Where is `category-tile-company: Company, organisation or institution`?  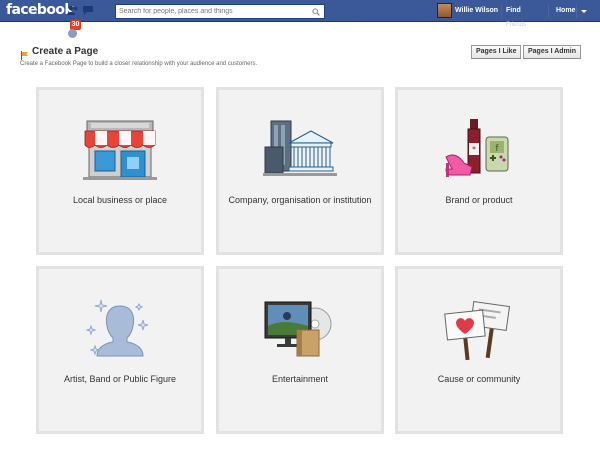
category-tile-company: Company, organisation or institution is located at coordinates (300, 171).